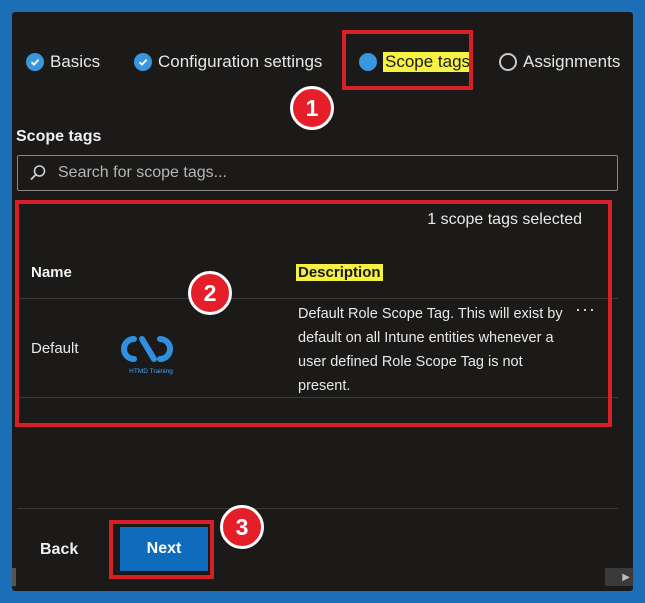 This screenshot has height=603, width=645. What do you see at coordinates (312, 108) in the screenshot?
I see `step-badge-1: 1` at bounding box center [312, 108].